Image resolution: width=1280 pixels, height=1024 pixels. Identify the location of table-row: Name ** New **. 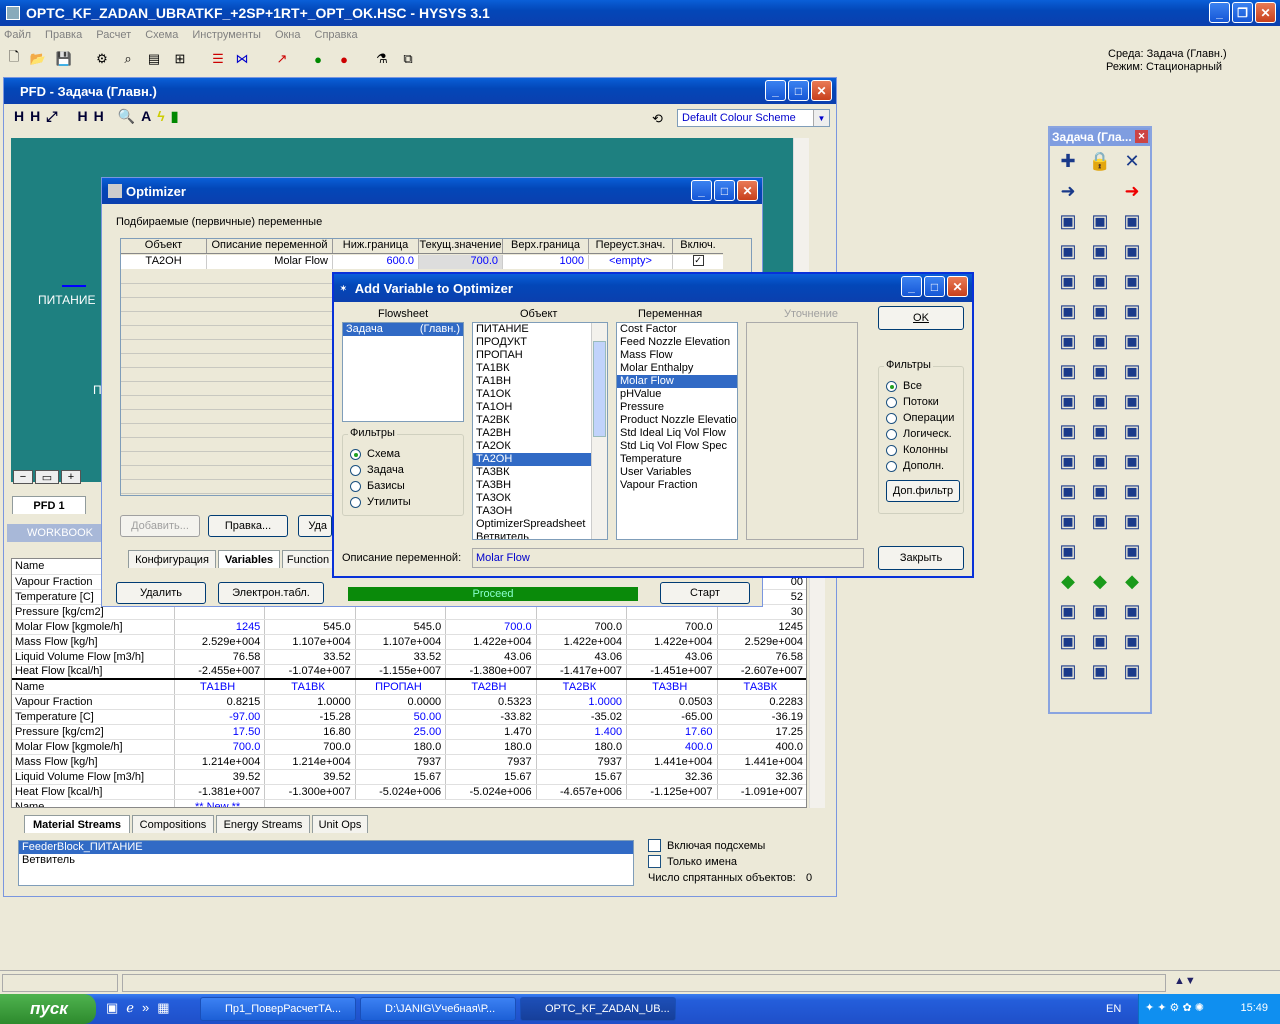
(409, 803).